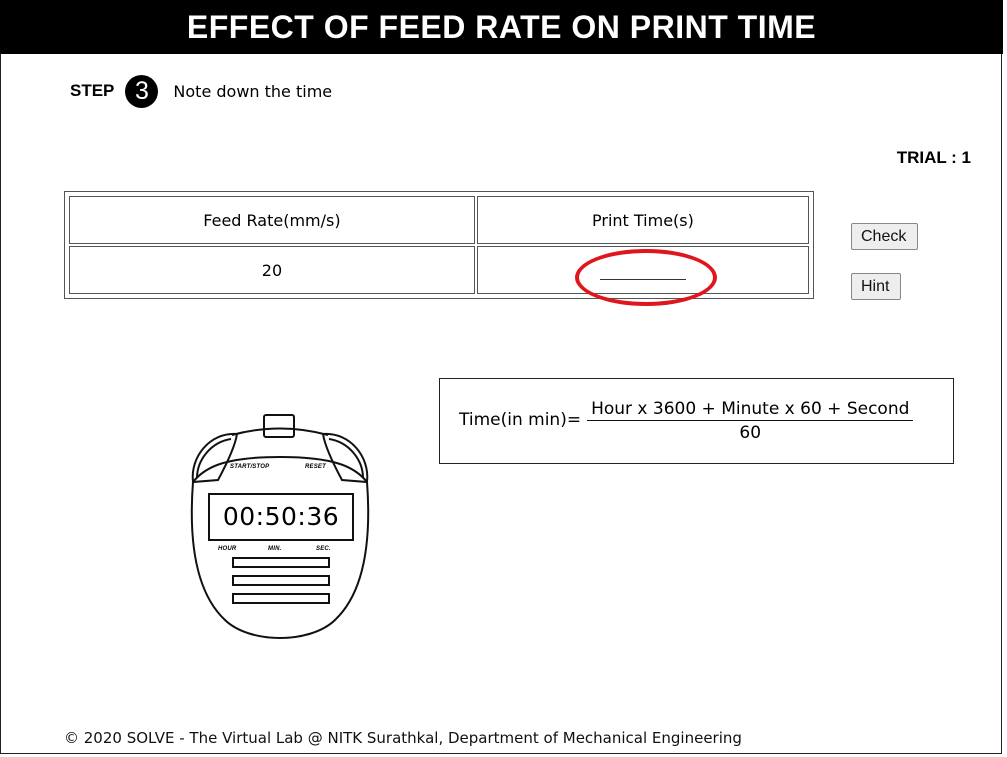 The width and height of the screenshot is (1007, 757). I want to click on page-title: EFFECT OF FEED RATE ON PRINT TIME, so click(501, 27).